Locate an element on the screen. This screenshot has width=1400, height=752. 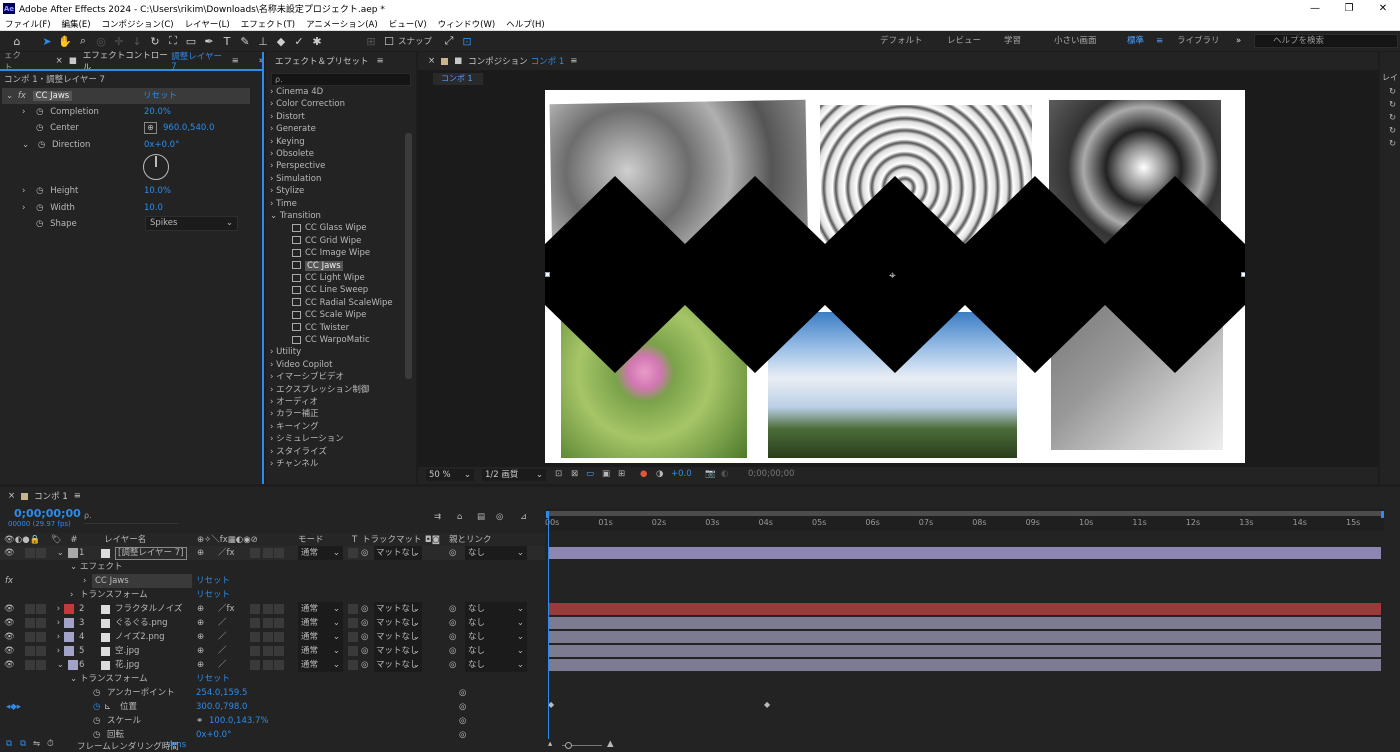
effect-item: CC Glass Wipe is located at coordinates (329, 228).